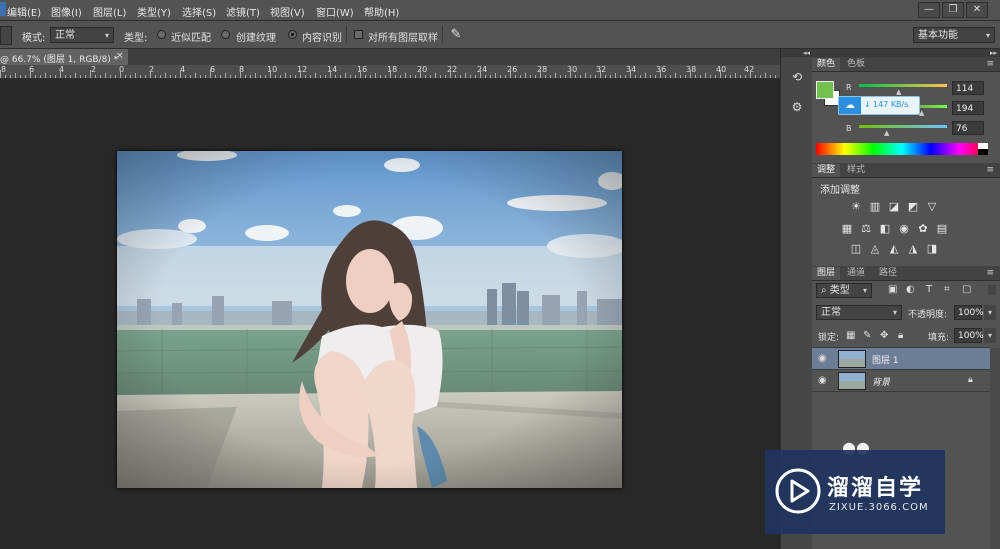 The image size is (1000, 549). Describe the element at coordinates (199, 11) in the screenshot. I see `menu-select: 选择(S)` at that location.